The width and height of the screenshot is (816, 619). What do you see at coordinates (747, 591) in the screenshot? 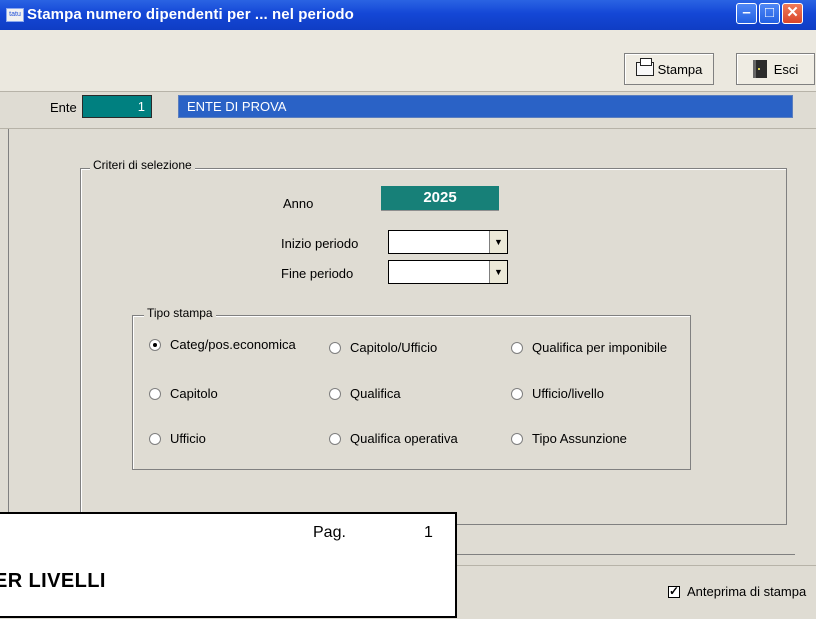
I see `anteprima-label: Anteprima di stampa` at bounding box center [747, 591].